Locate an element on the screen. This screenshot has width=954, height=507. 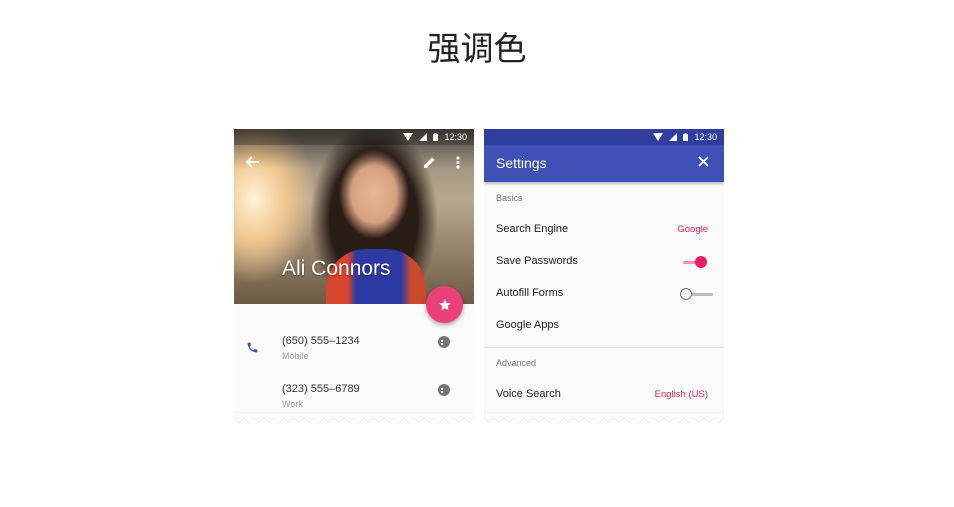
setting-label: Autofill Forms is located at coordinates (530, 293).